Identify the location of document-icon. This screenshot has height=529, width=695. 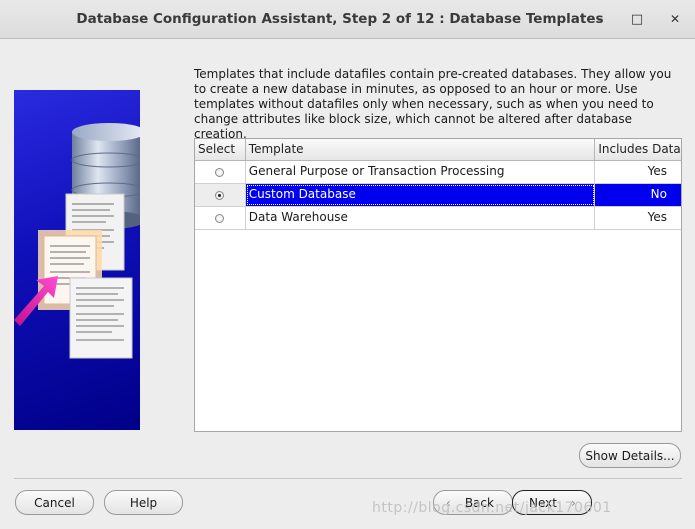
(101, 318).